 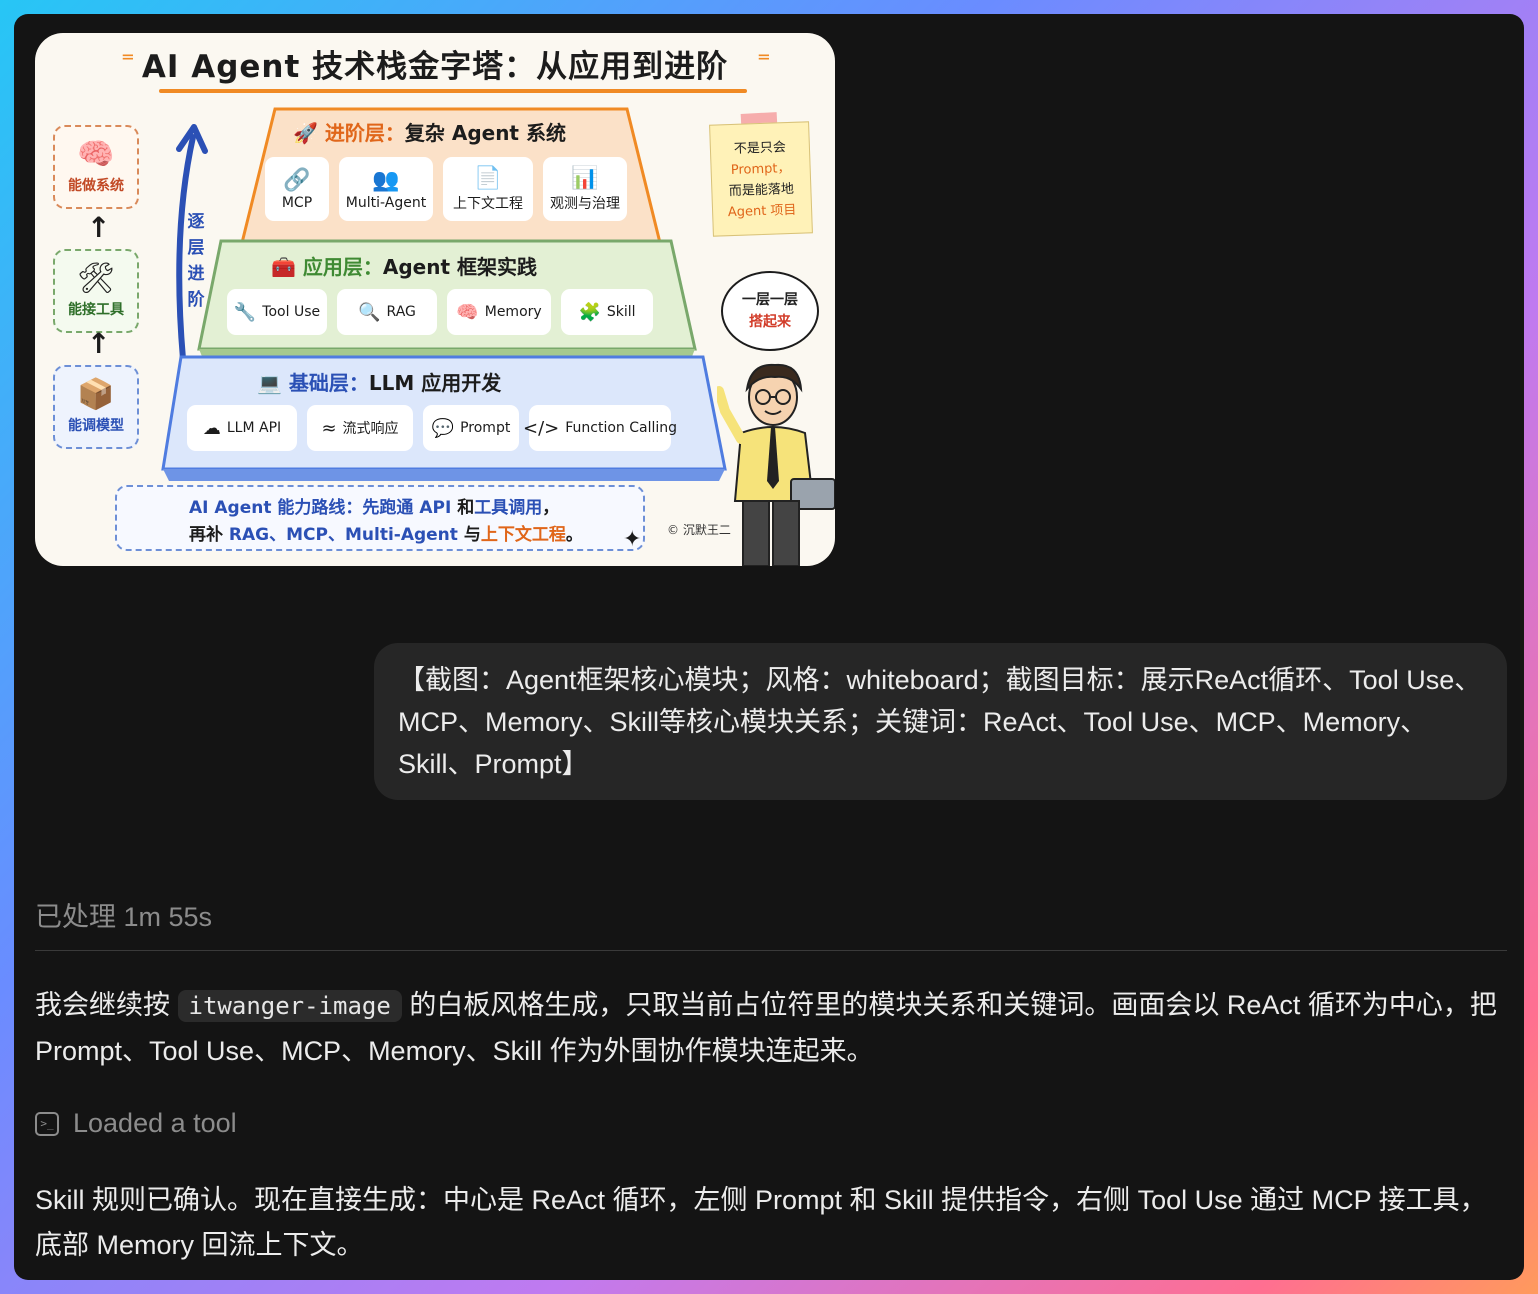 What do you see at coordinates (342, 267) in the screenshot?
I see `application-tier-prefix: 应用层：` at bounding box center [342, 267].